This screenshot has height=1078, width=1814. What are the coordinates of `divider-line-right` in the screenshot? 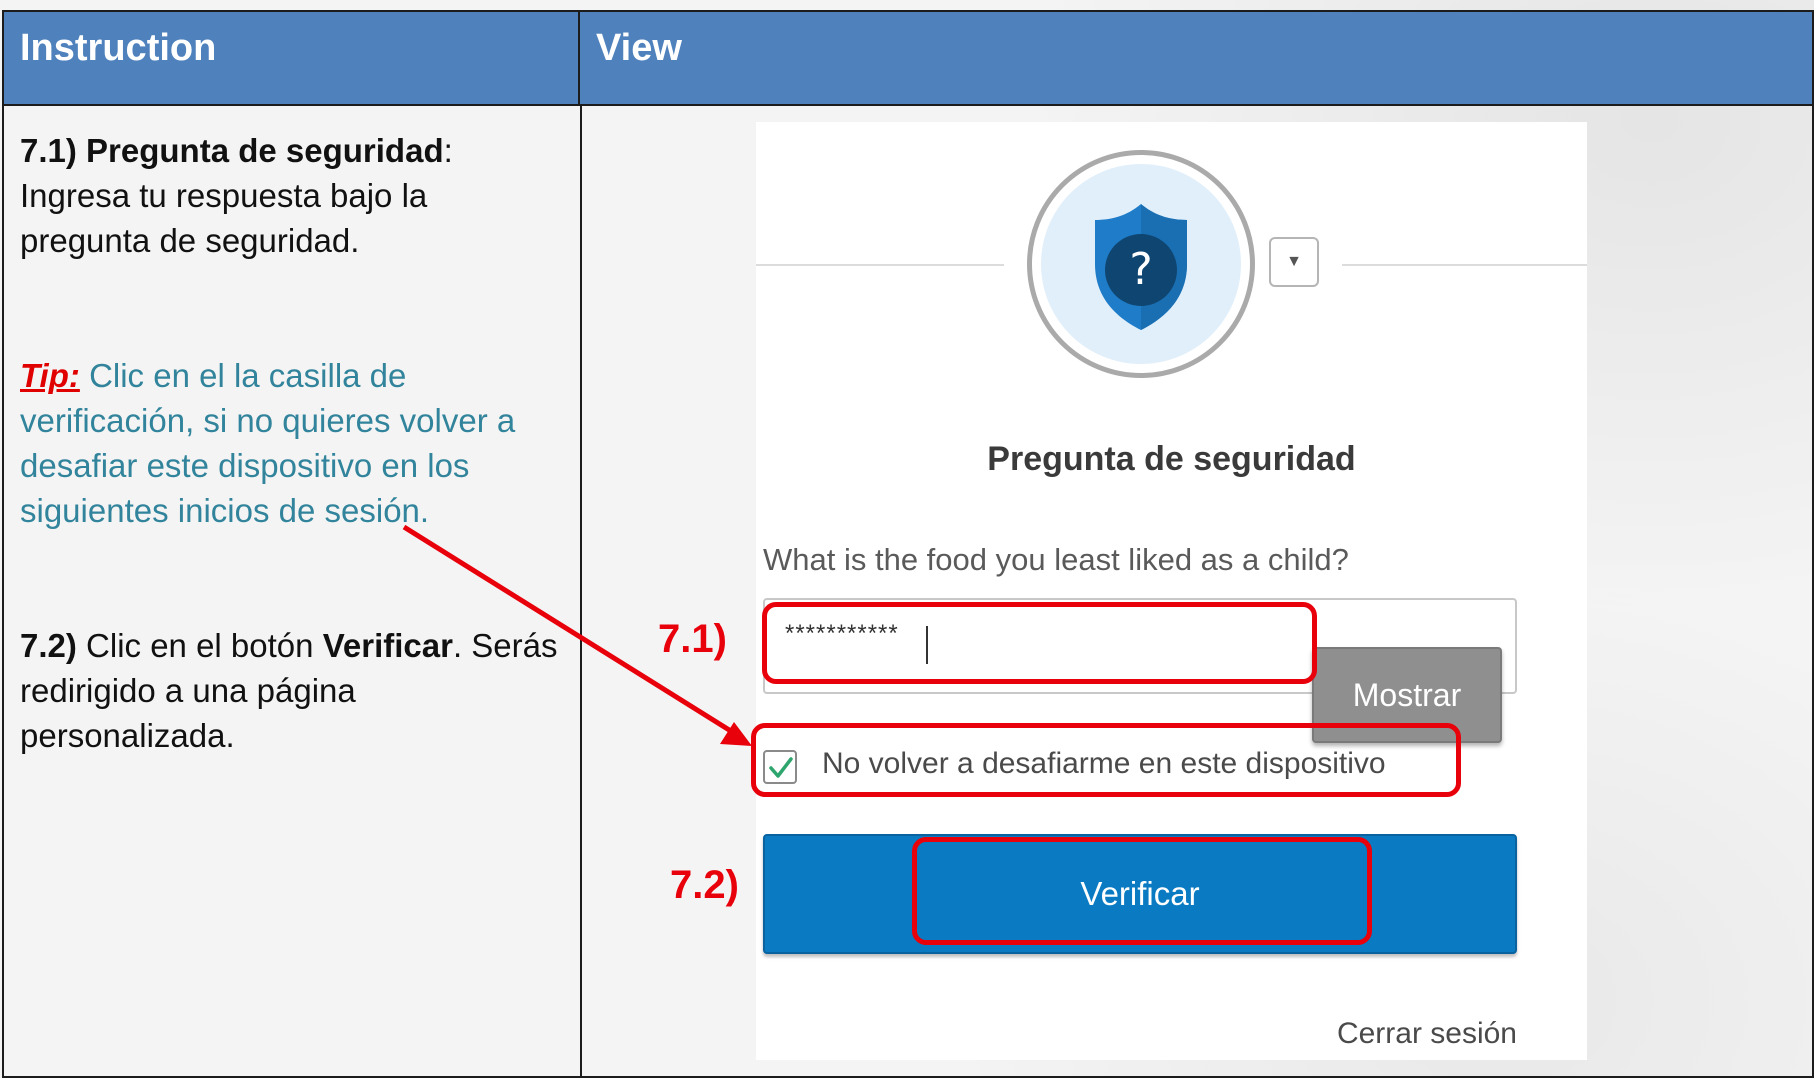 It's located at (1464, 265).